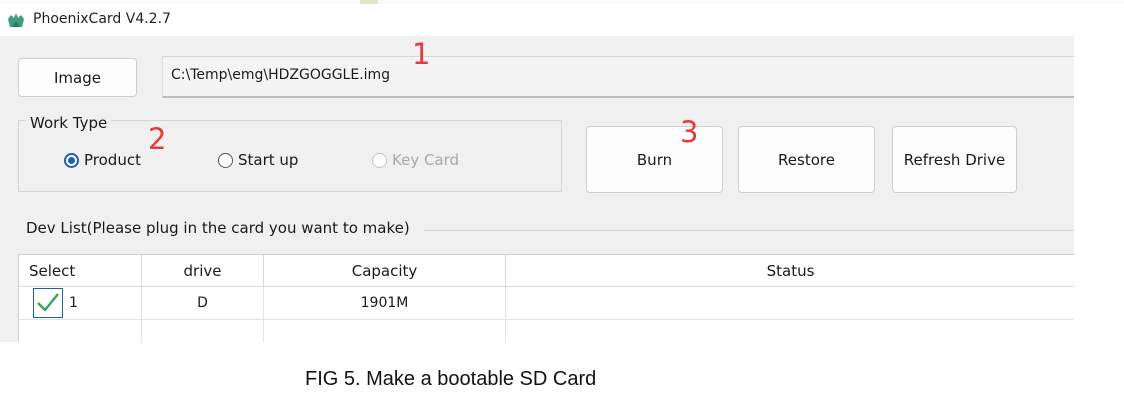 The width and height of the screenshot is (1124, 401). Describe the element at coordinates (157, 139) in the screenshot. I see `annotation-2: 2` at that location.